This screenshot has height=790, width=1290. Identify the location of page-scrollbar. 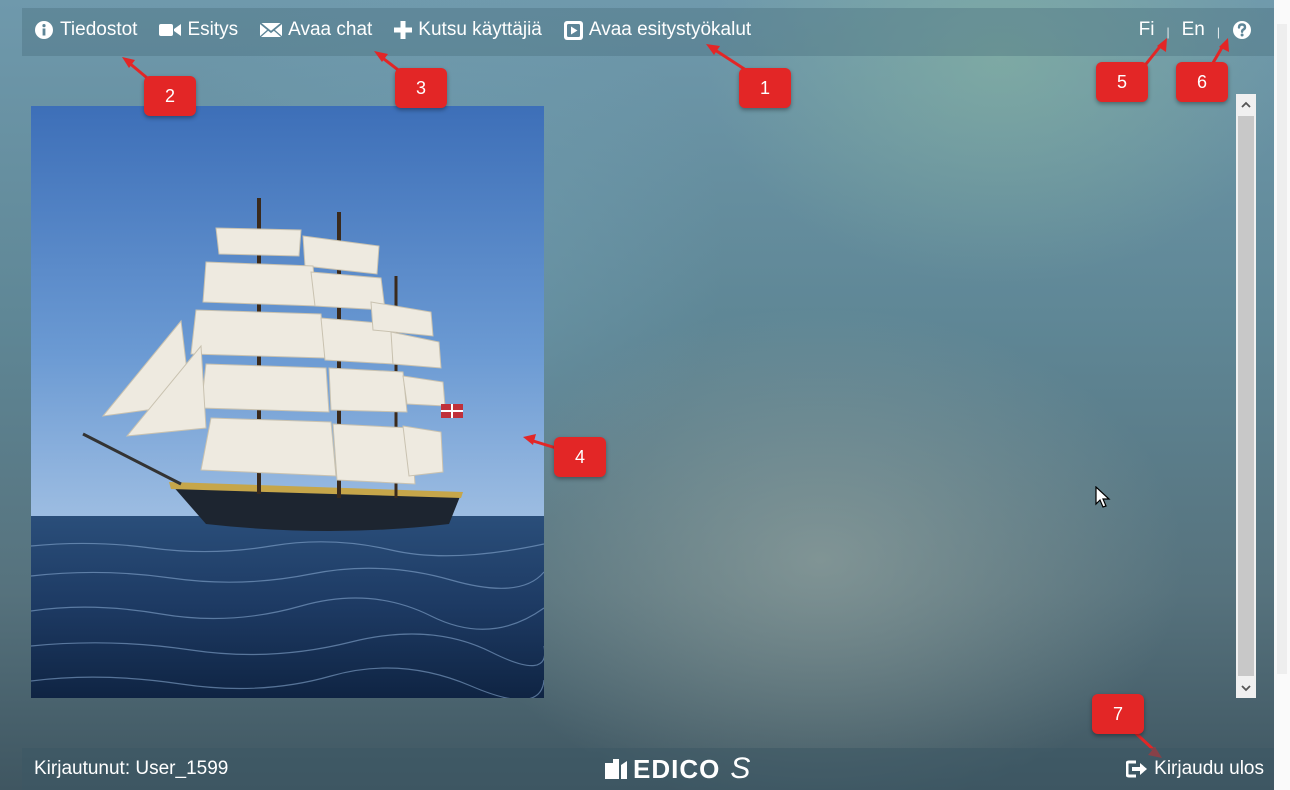
(1282, 395).